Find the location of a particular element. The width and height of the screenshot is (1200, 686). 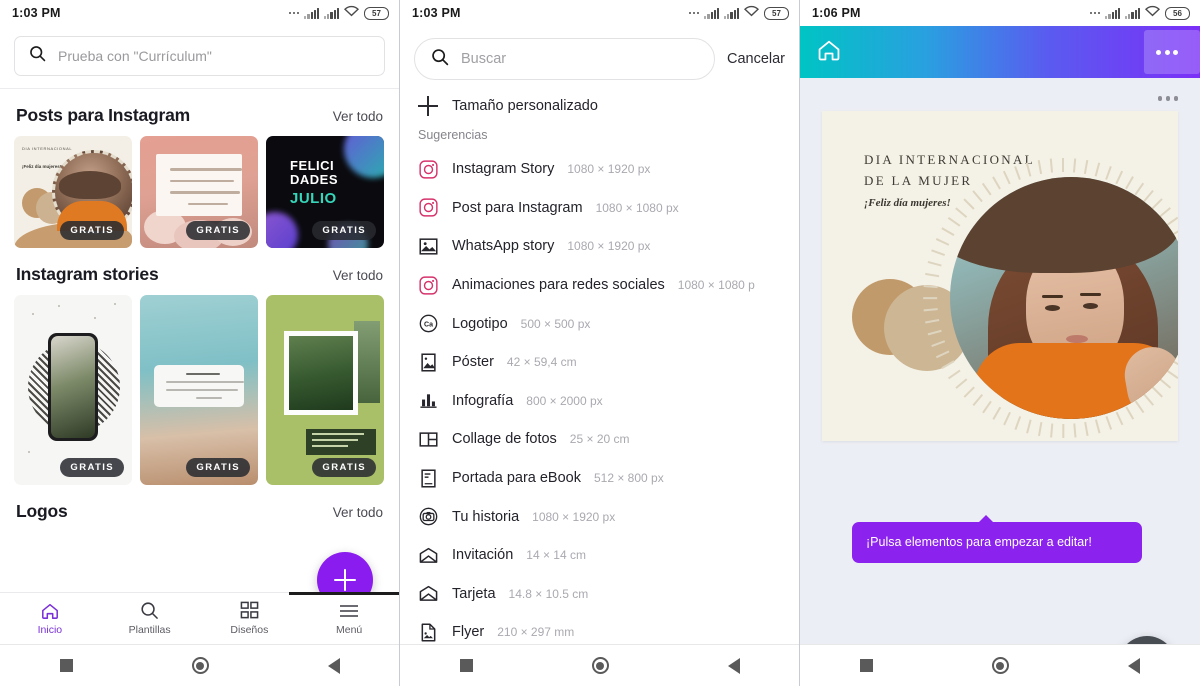

search-bar-row: Buscar Cancelar is located at coordinates (599, 58).